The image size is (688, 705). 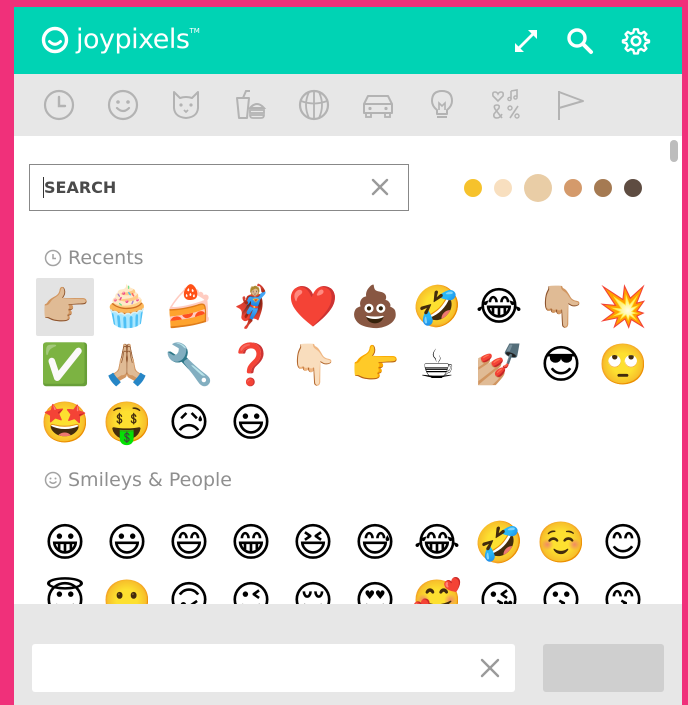 I want to click on category-animals, so click(x=186, y=105).